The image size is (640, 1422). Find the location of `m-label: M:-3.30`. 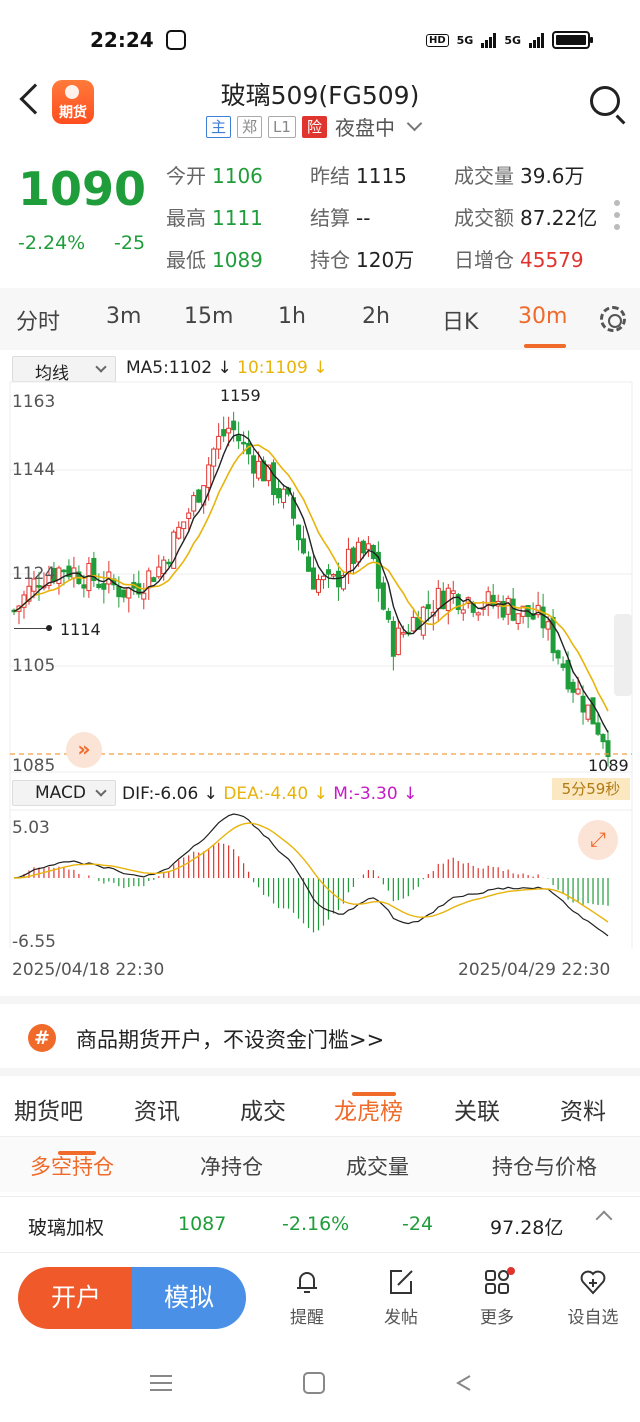

m-label: M:-3.30 is located at coordinates (365, 794).